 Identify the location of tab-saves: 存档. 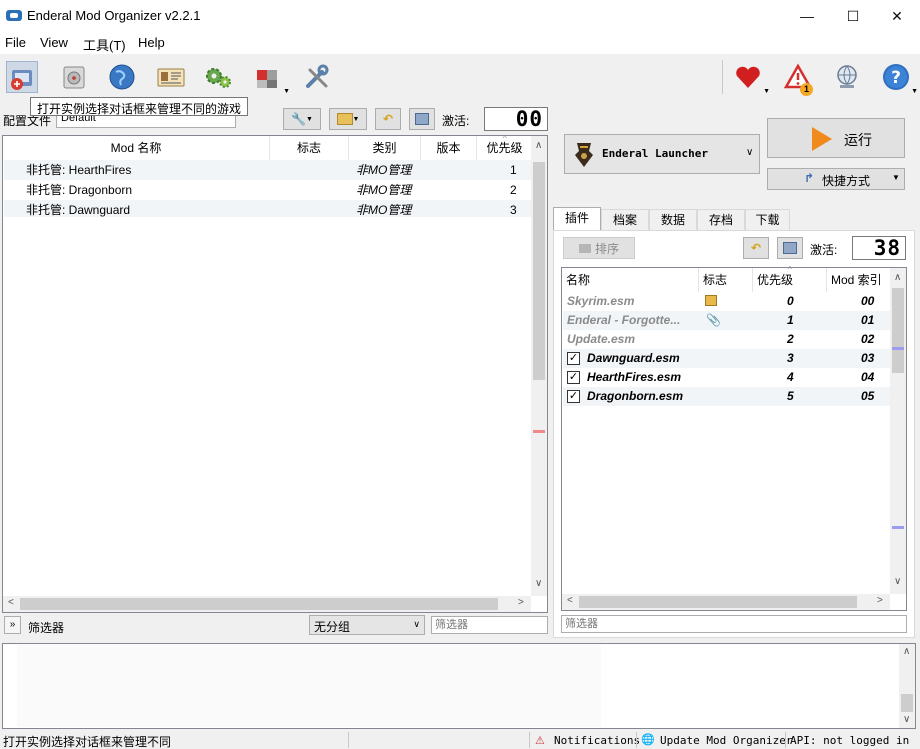
(721, 219).